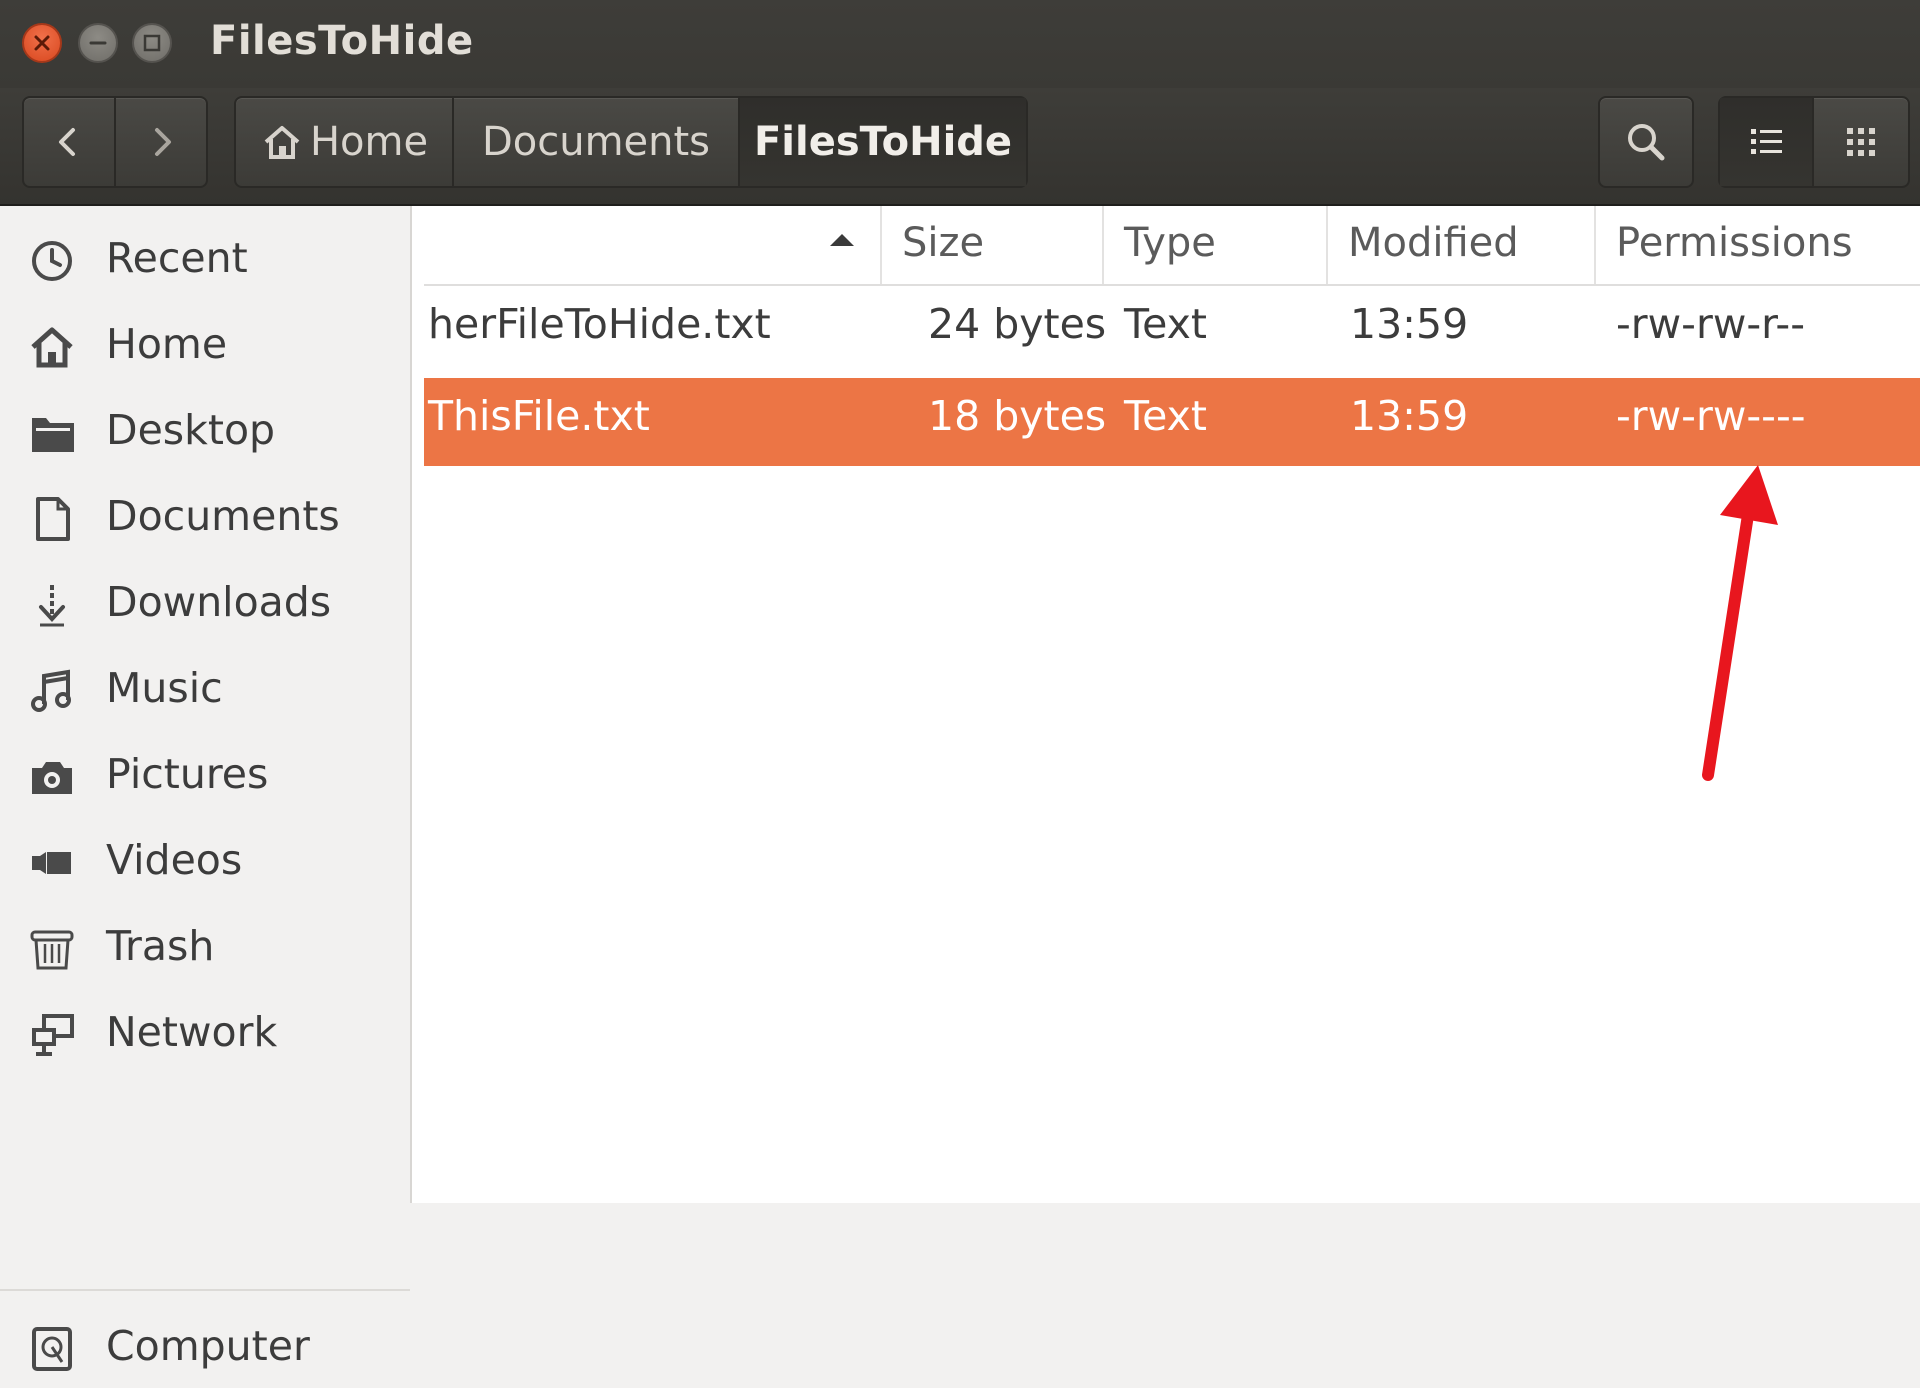 The height and width of the screenshot is (1388, 1920). I want to click on sidebar-item-label: Network, so click(192, 1032).